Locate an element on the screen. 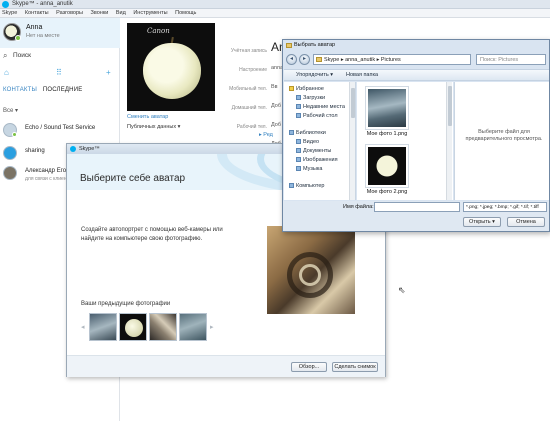  take-snapshot-button: Сделать снимок is located at coordinates (355, 367).